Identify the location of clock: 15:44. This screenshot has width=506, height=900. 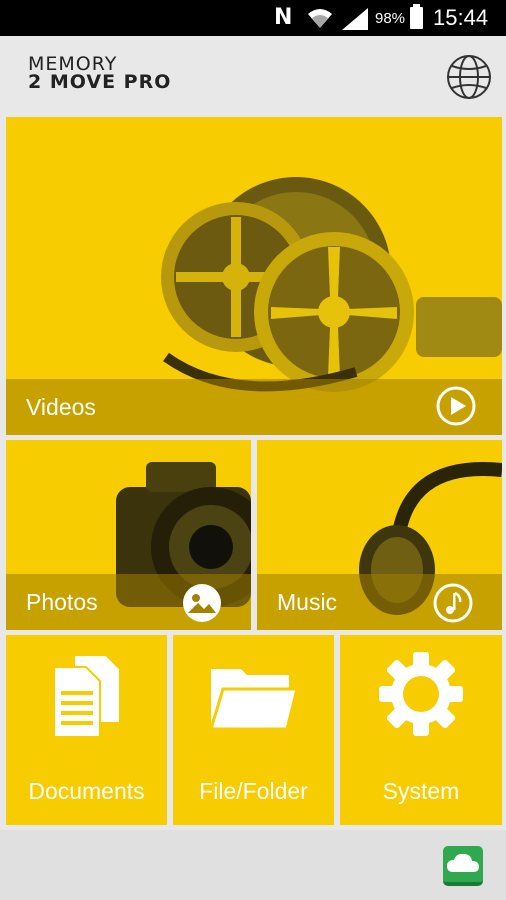
(461, 17).